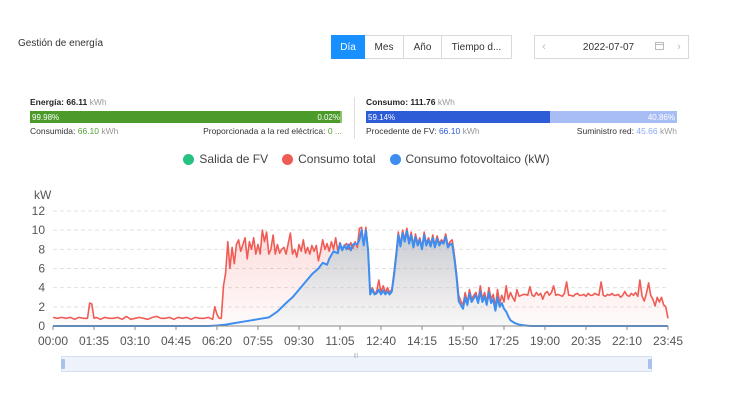  What do you see at coordinates (217, 341) in the screenshot?
I see `x-tick-label: 06:20` at bounding box center [217, 341].